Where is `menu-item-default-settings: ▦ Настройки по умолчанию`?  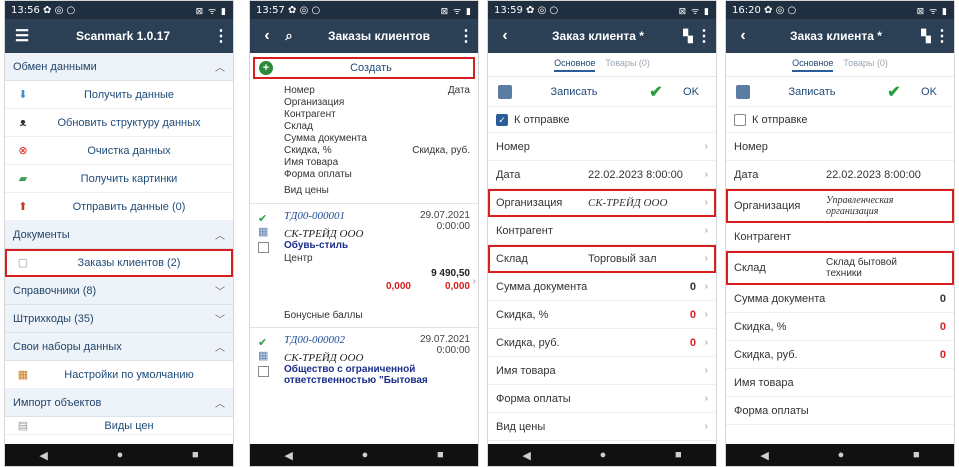
menu-item-default-settings: ▦ Настройки по умолчанию is located at coordinates (119, 375).